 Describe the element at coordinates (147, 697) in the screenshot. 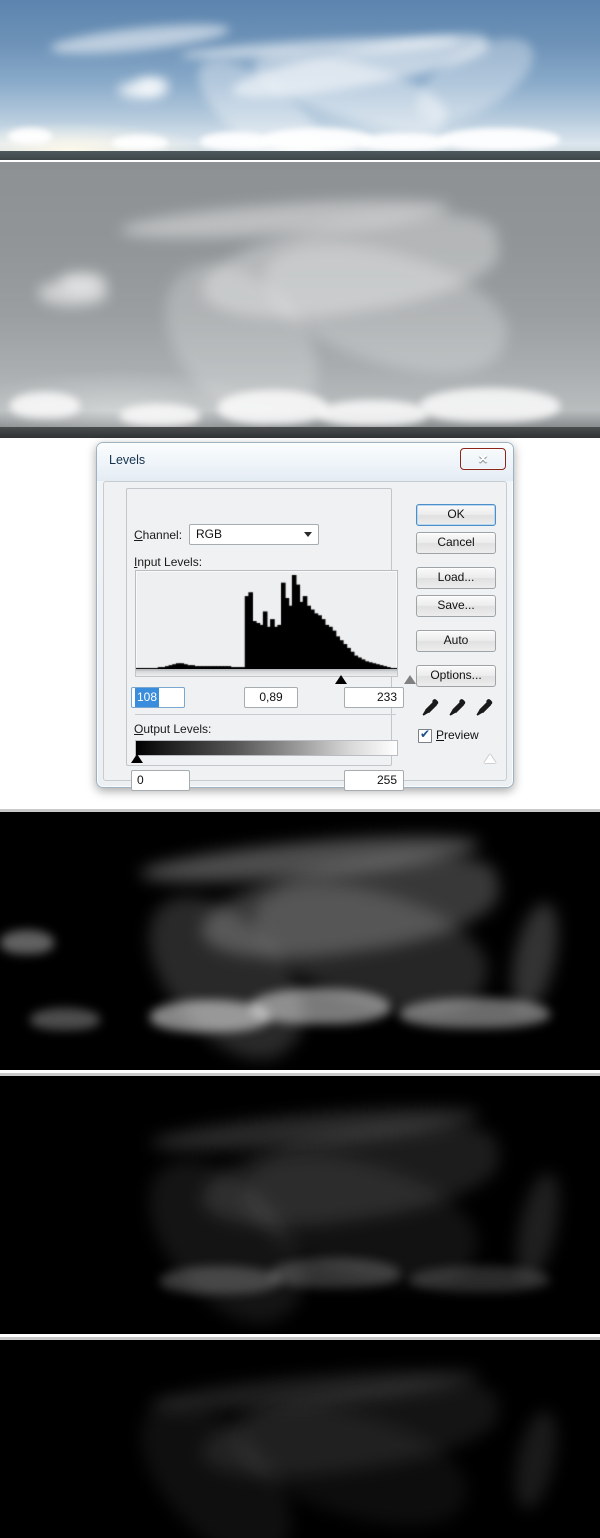

I see `input-black-point-value: 108` at that location.